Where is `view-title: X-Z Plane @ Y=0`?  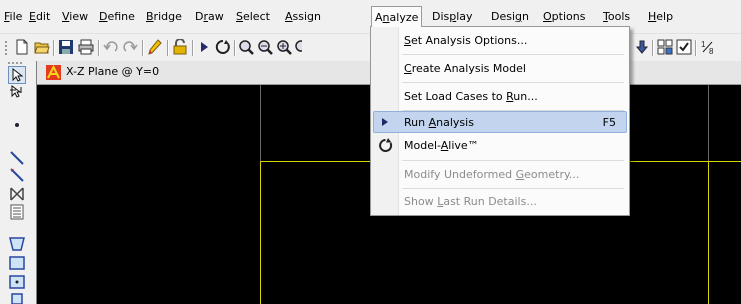
view-title: X-Z Plane @ Y=0 is located at coordinates (113, 71).